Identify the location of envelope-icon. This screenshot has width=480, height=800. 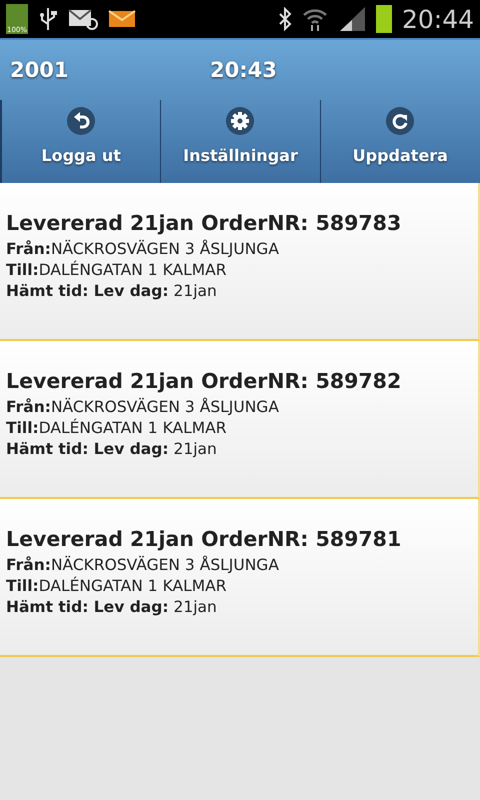
(122, 19).